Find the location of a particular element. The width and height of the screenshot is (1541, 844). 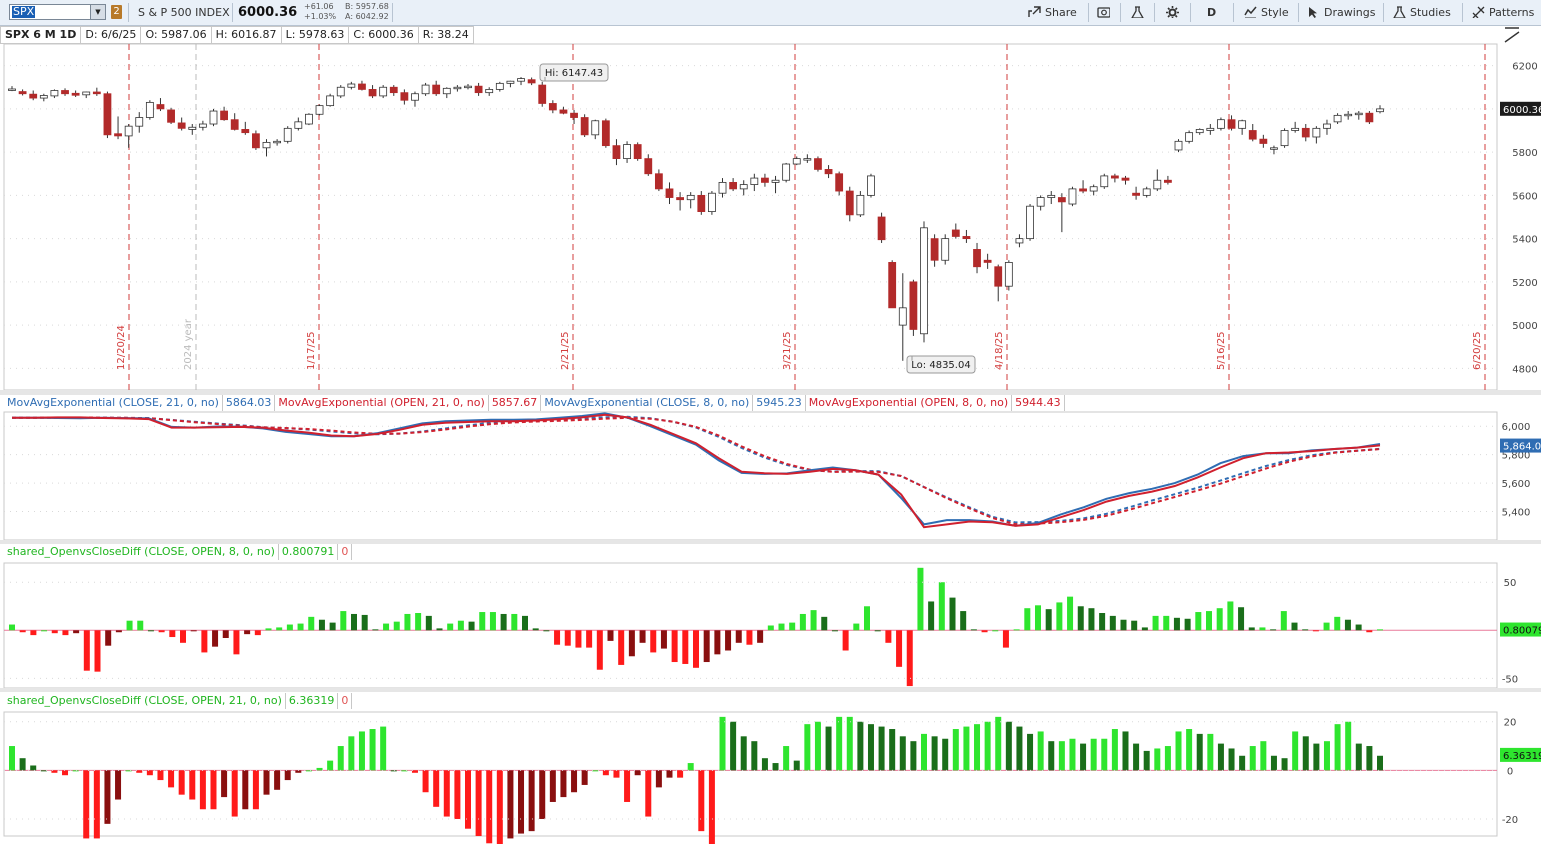

last-price-bubble-label: 6000.36 is located at coordinates (1522, 110).